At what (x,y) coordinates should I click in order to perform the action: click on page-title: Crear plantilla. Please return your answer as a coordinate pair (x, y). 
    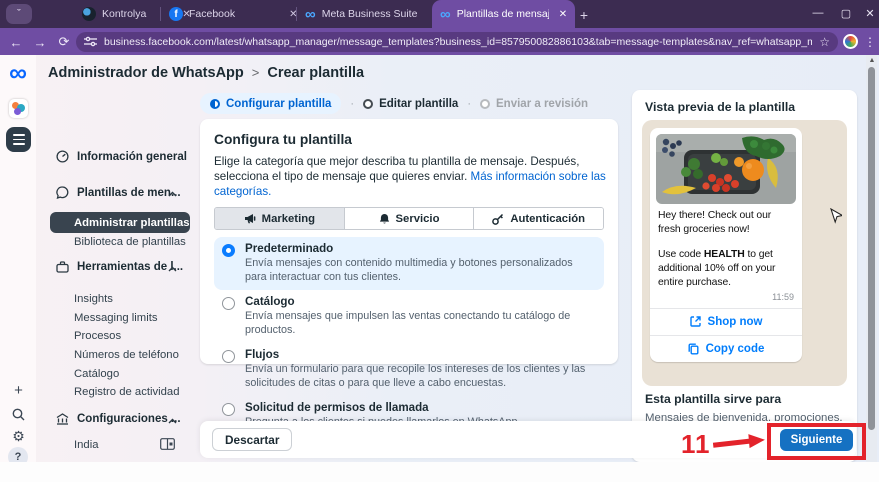
    Looking at the image, I should click on (316, 73).